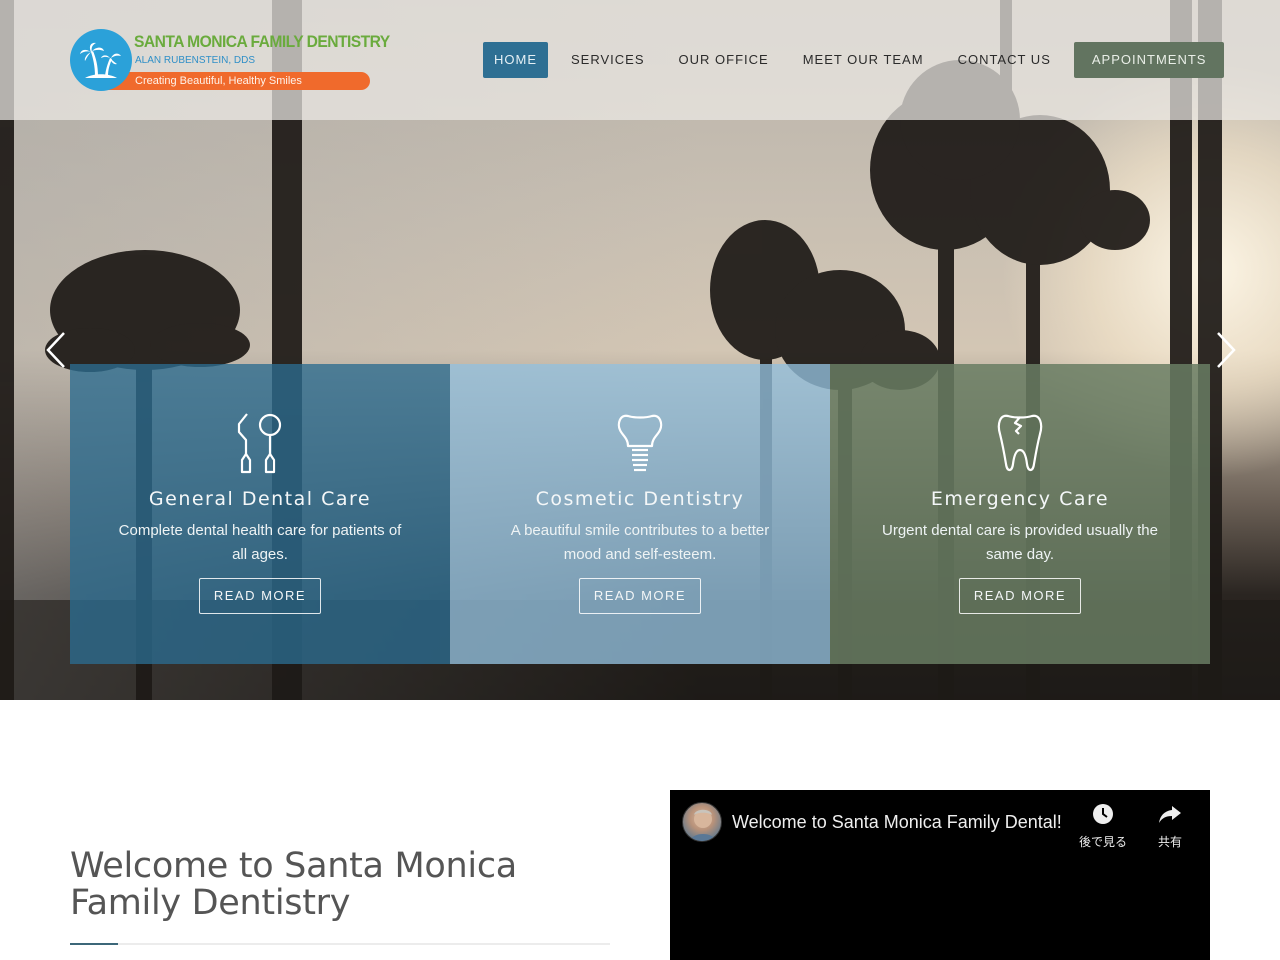 The height and width of the screenshot is (960, 1280). I want to click on dental-implant-icon, so click(640, 443).